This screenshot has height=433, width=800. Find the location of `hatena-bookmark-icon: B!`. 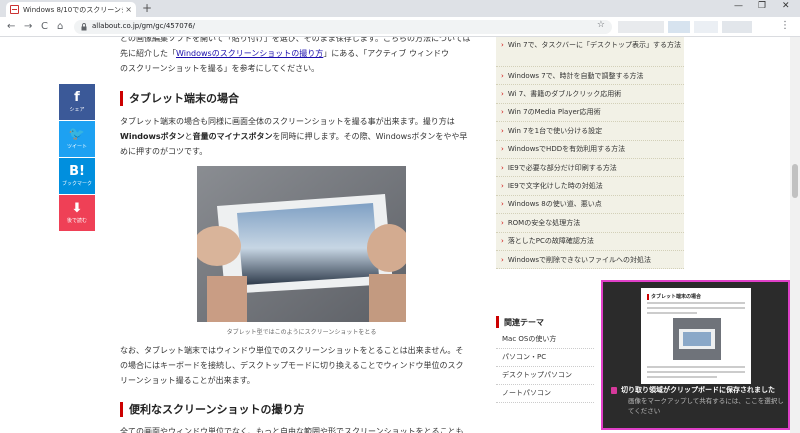

hatena-bookmark-icon: B! is located at coordinates (77, 171).